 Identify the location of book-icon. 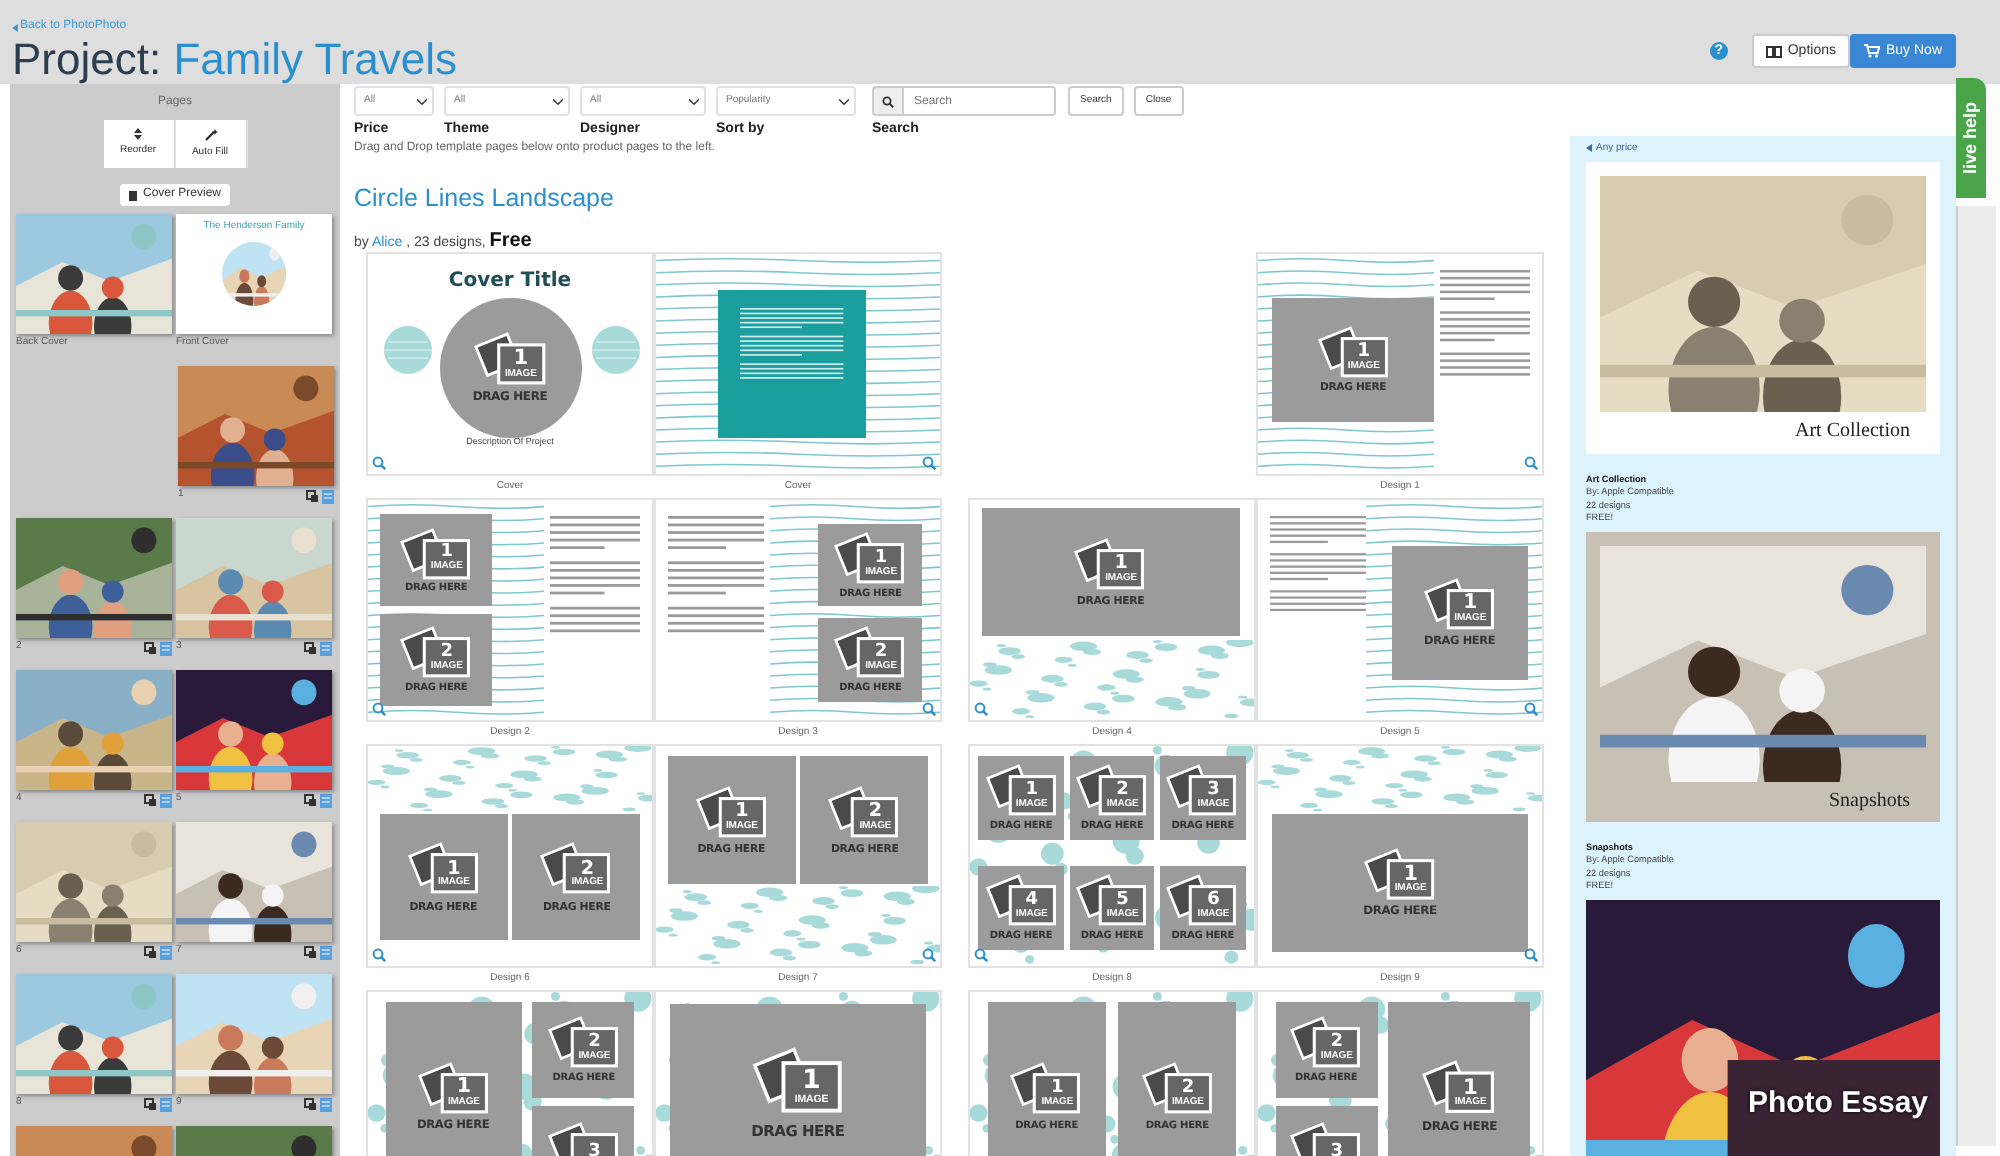
(133, 195).